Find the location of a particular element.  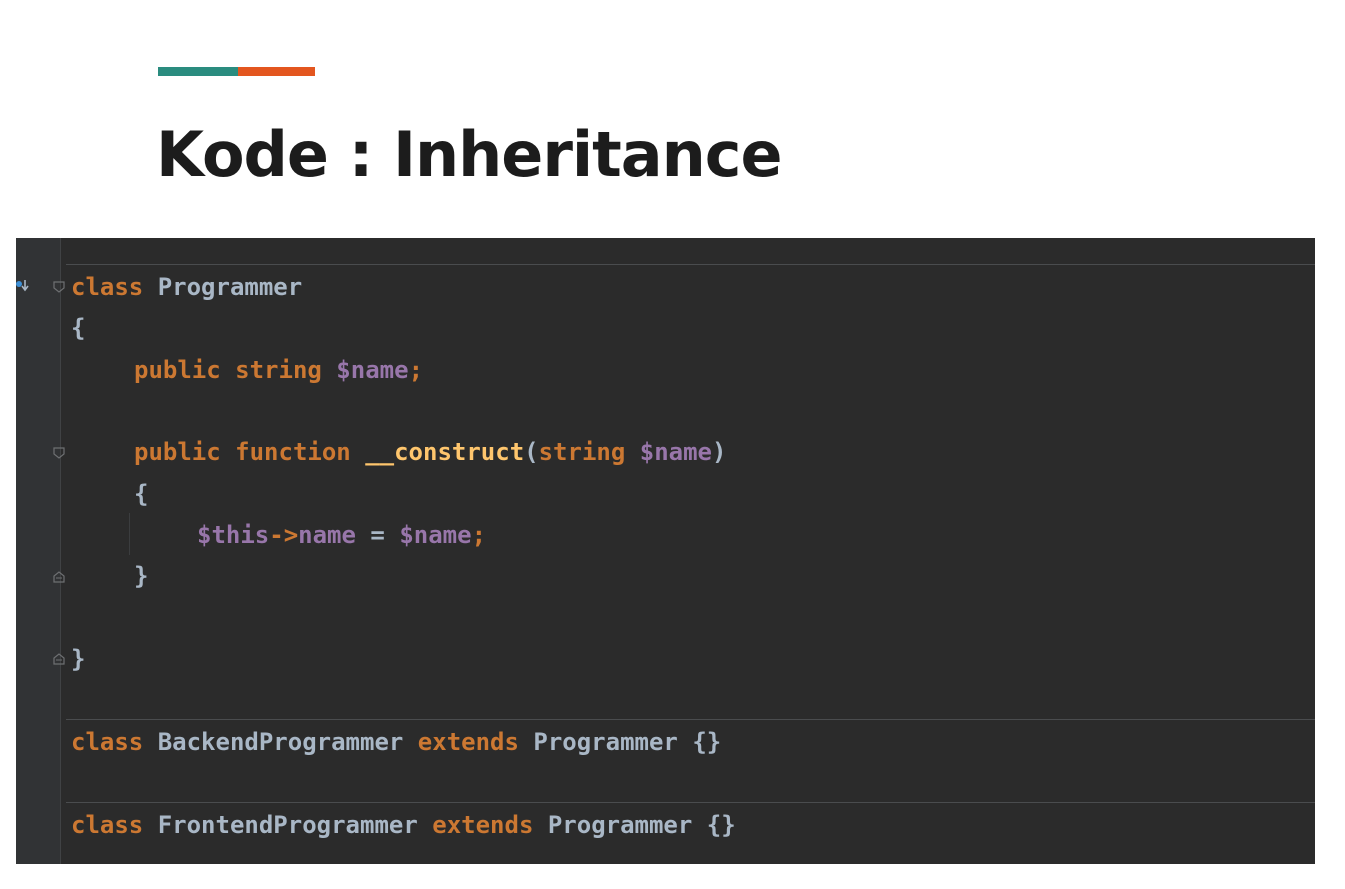

paren: ) is located at coordinates (719, 452).